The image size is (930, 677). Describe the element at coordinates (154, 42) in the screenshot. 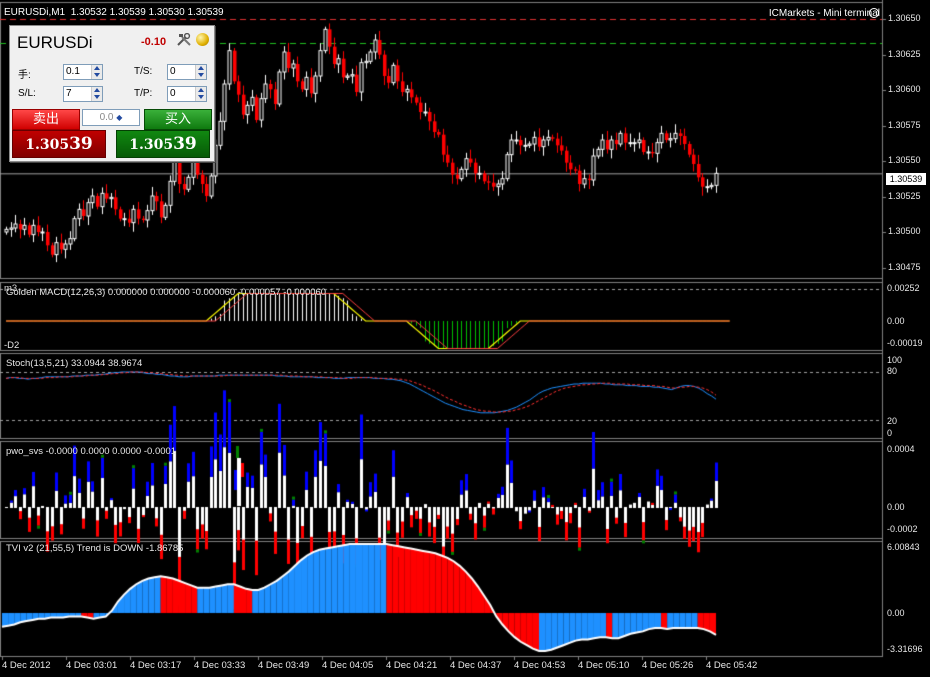

I see `mini-terminal-pnl: -0.10` at that location.